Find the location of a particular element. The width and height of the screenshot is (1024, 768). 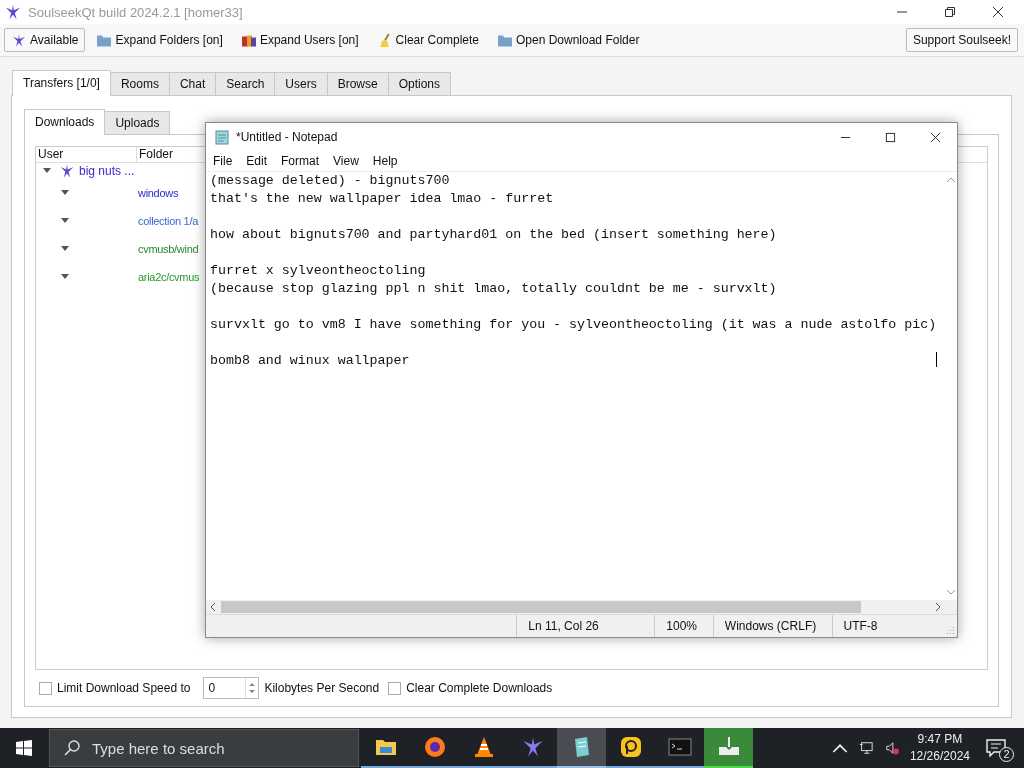

text-caret is located at coordinates (937, 359).